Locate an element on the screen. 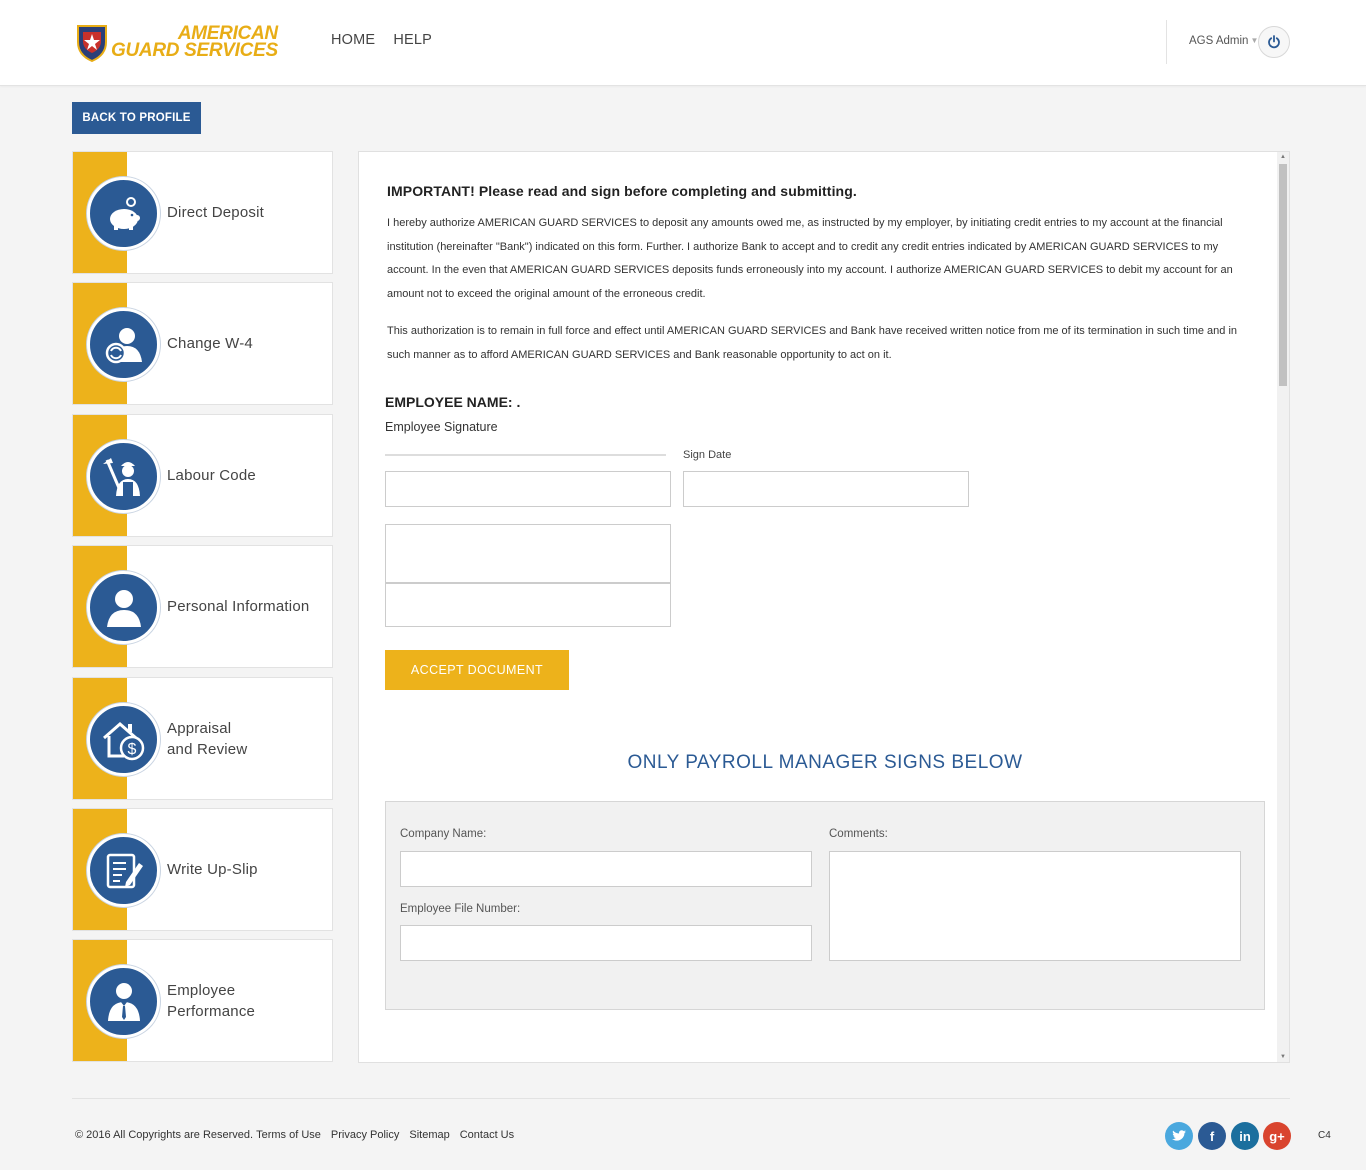 The width and height of the screenshot is (1366, 1170). worker-icon is located at coordinates (123, 476).